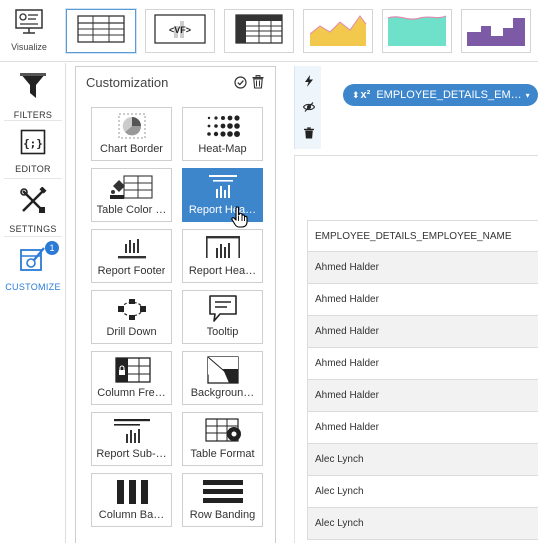 The image size is (538, 543). Describe the element at coordinates (29, 30) in the screenshot. I see `visualize-button: Visualize` at that location.